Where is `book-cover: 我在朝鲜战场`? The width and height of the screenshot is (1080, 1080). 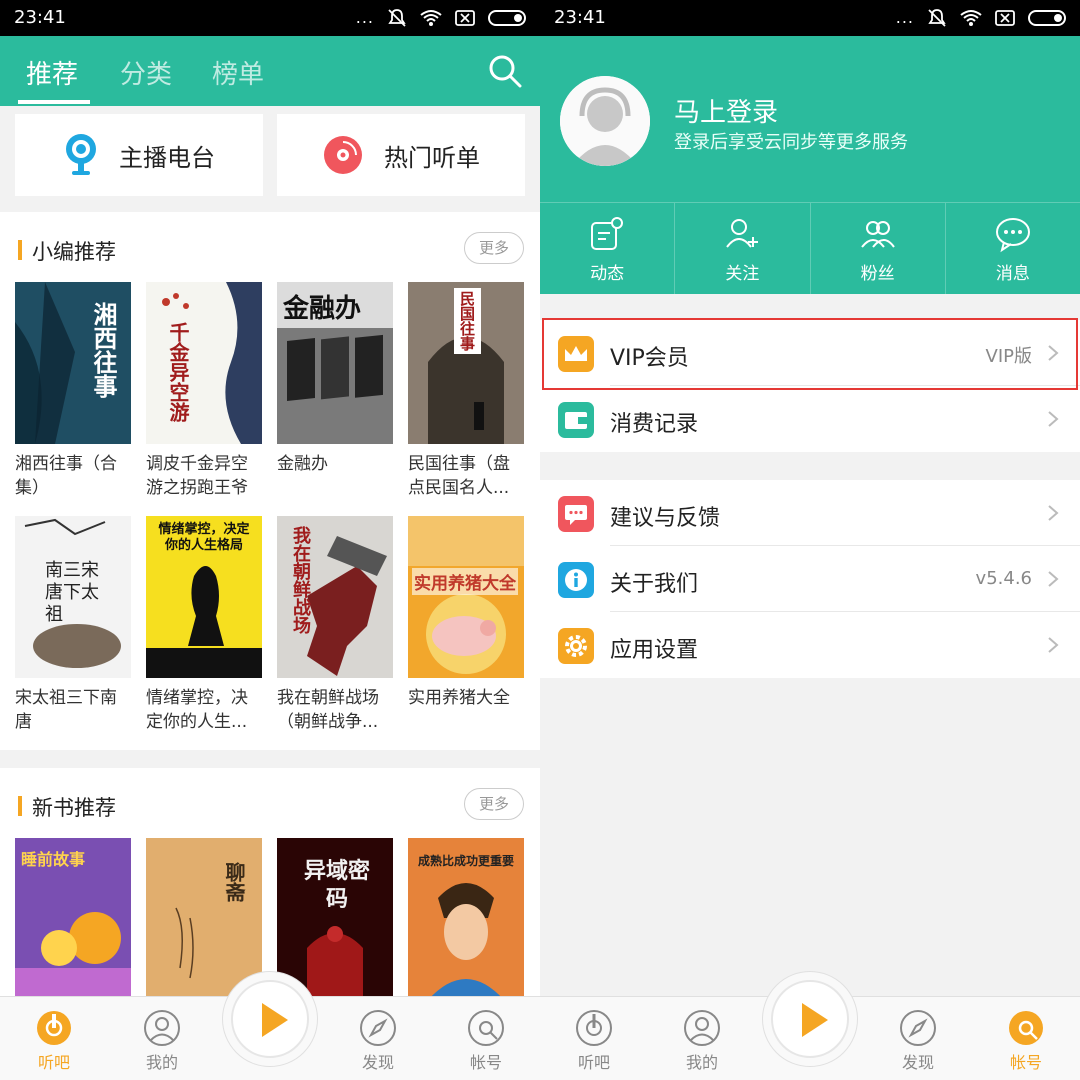 book-cover: 我在朝鲜战场 is located at coordinates (335, 597).